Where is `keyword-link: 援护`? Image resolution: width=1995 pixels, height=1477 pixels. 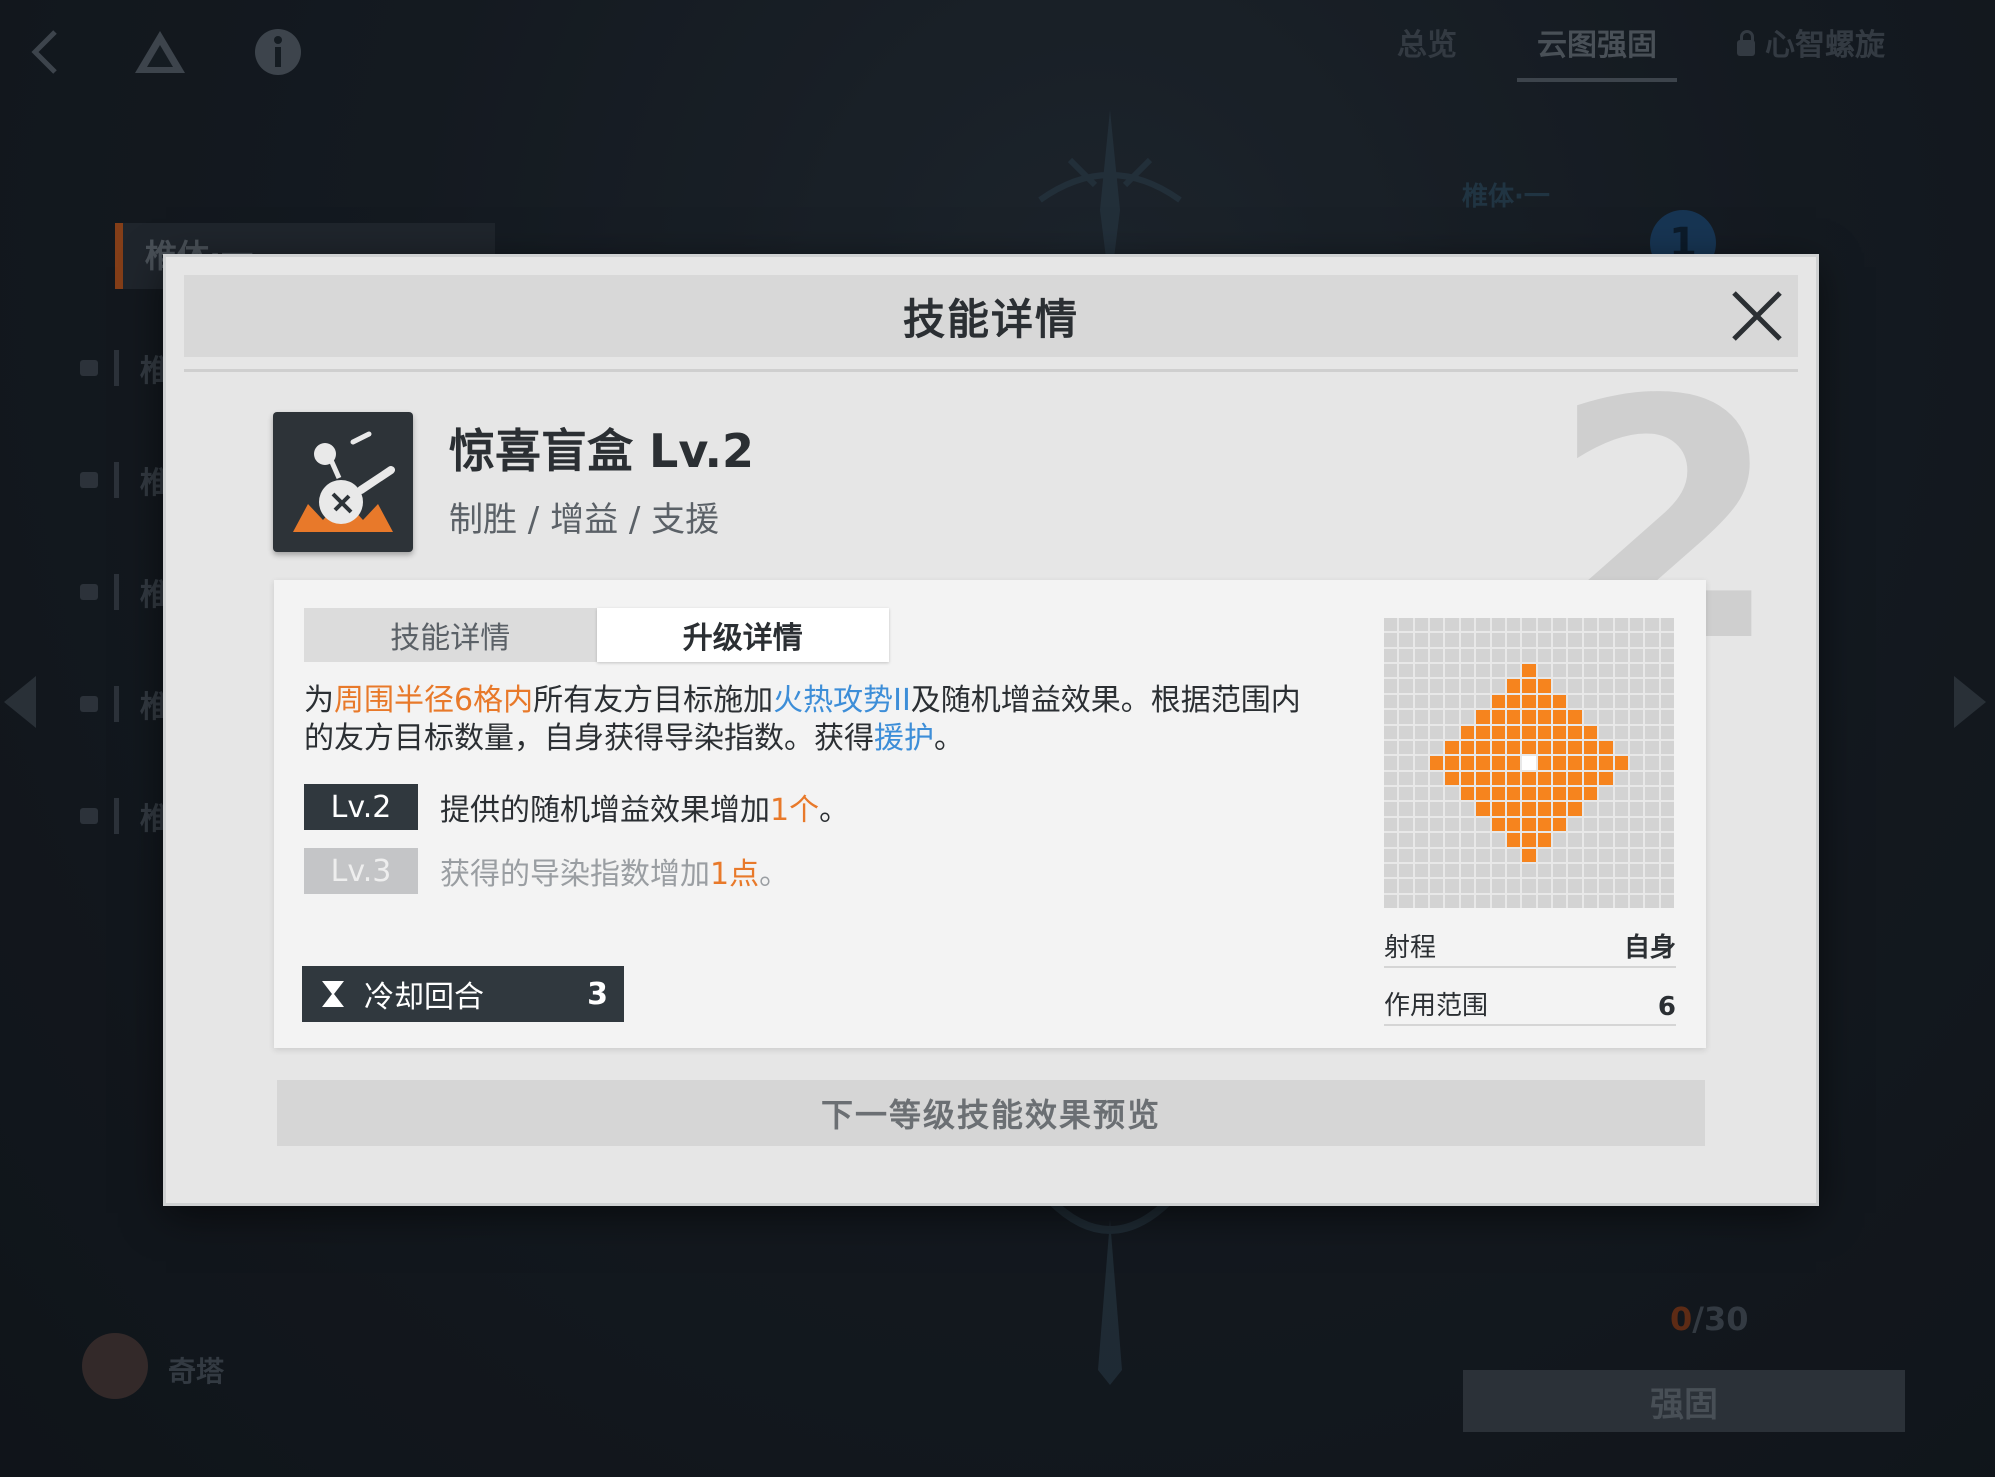
keyword-link: 援护 is located at coordinates (904, 738).